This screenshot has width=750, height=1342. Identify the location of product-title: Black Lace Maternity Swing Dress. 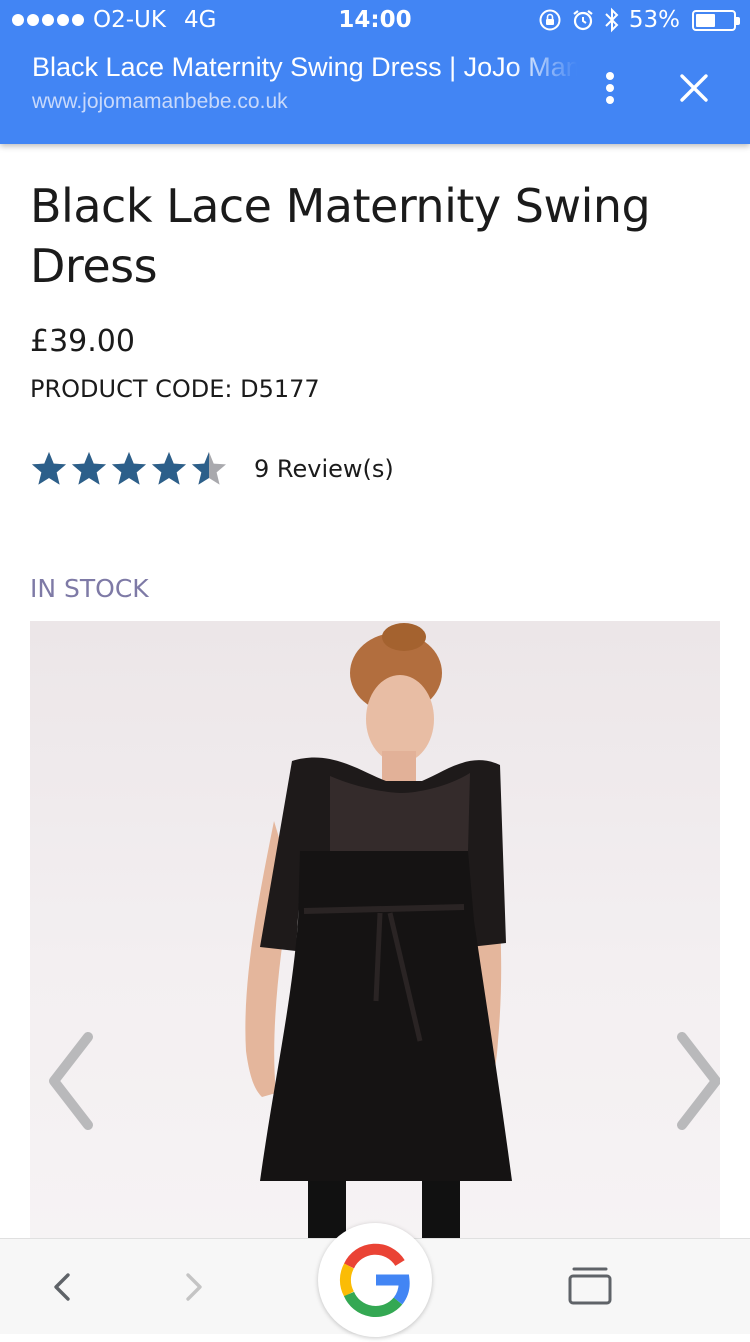
(340, 236).